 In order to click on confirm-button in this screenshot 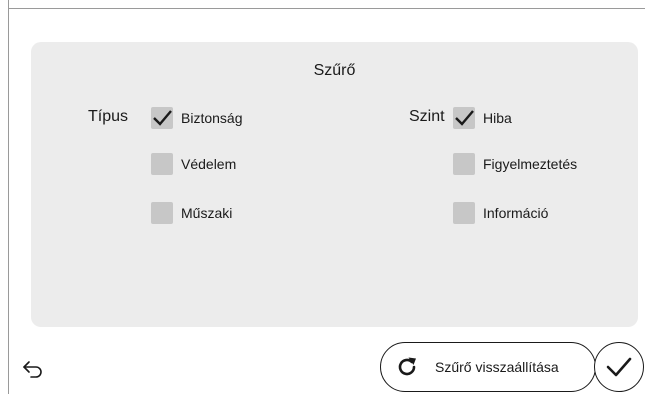, I will do `click(619, 367)`.